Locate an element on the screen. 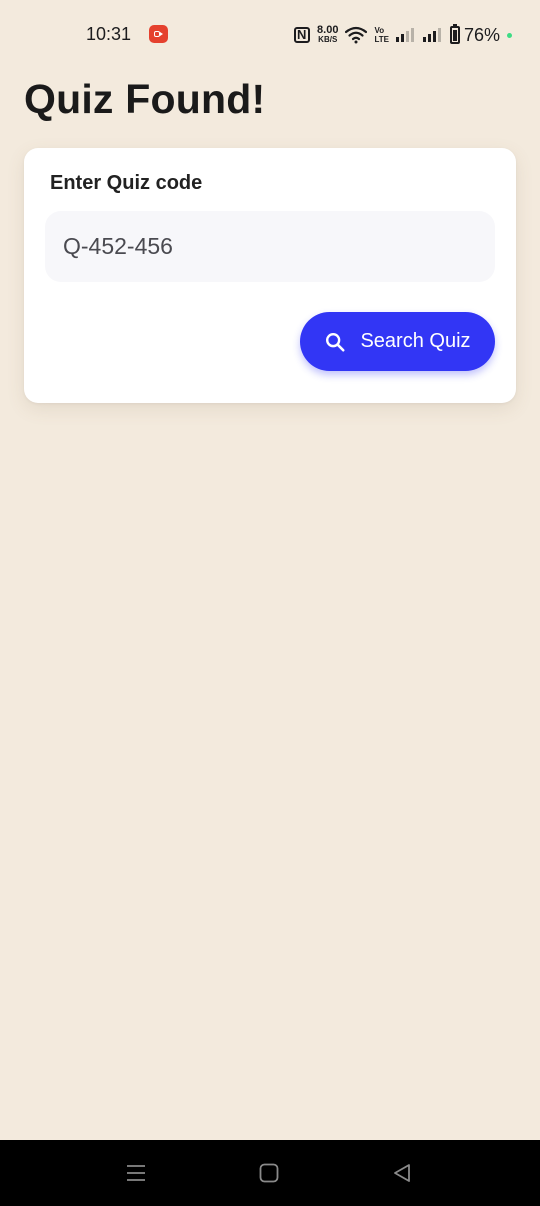 The image size is (540, 1206). menu-icon is located at coordinates (136, 1173).